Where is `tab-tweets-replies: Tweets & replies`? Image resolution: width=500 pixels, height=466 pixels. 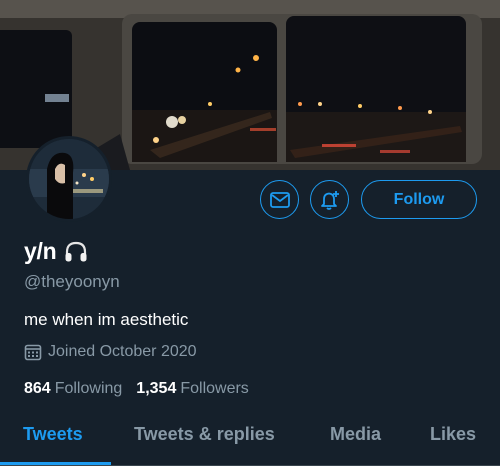 tab-tweets-replies: Tweets & replies is located at coordinates (204, 434).